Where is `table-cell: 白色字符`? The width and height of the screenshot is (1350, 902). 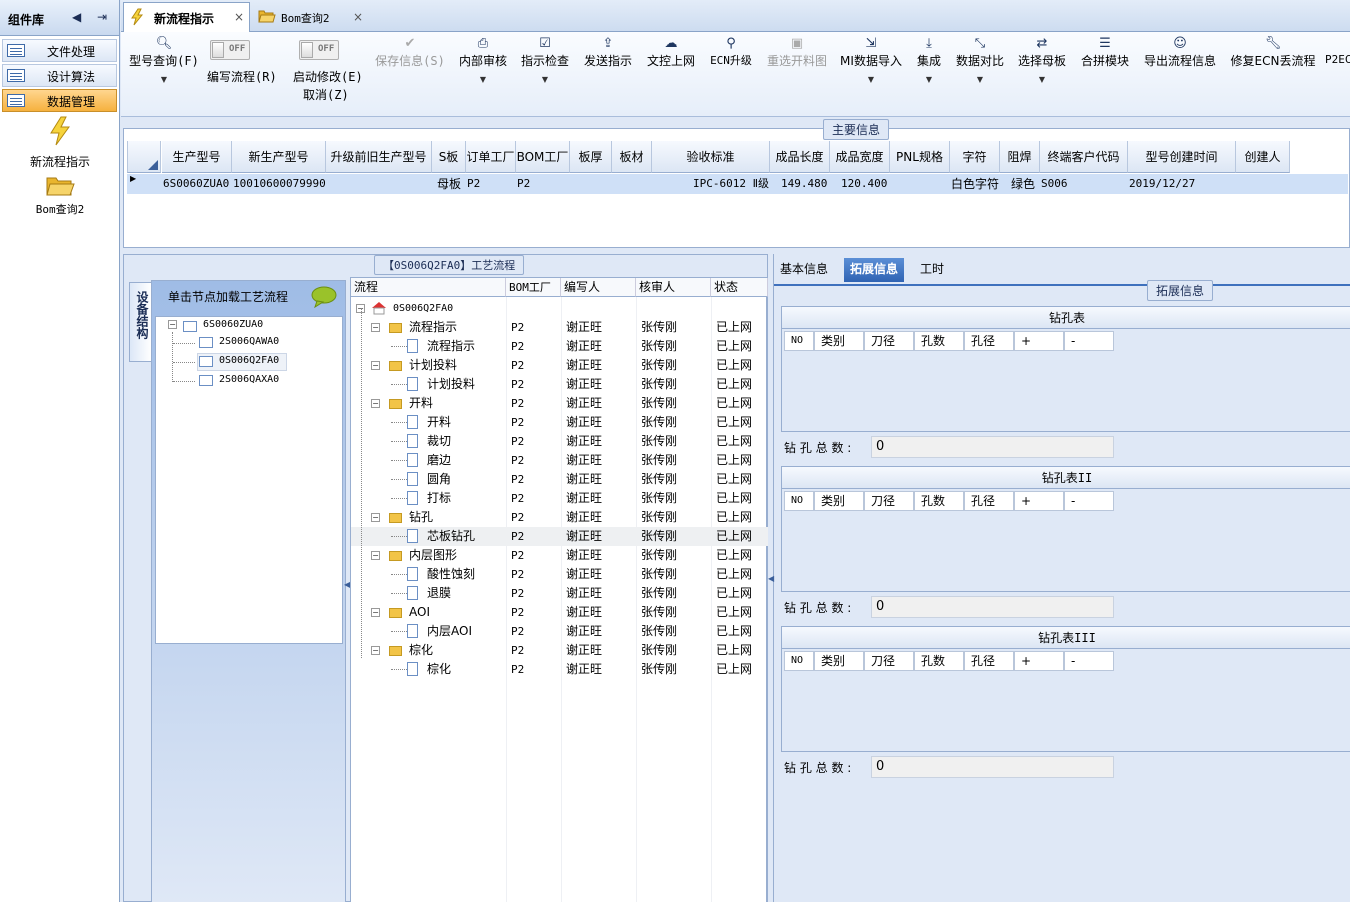
table-cell: 白色字符 is located at coordinates (975, 184).